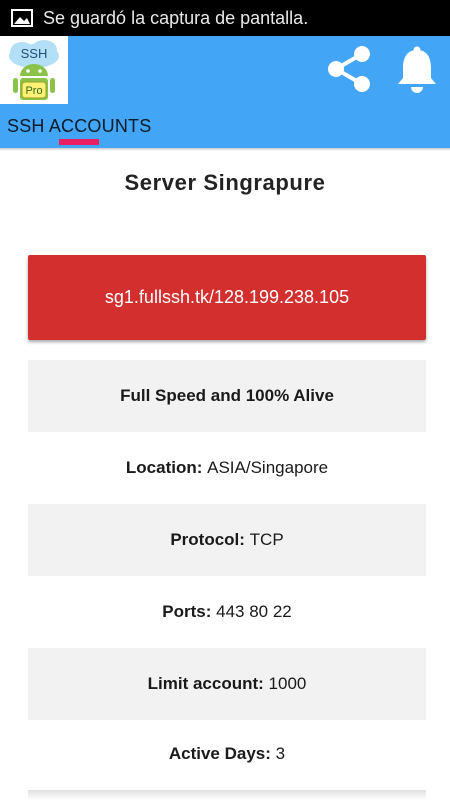  I want to click on detail-value: TCP, so click(266, 539).